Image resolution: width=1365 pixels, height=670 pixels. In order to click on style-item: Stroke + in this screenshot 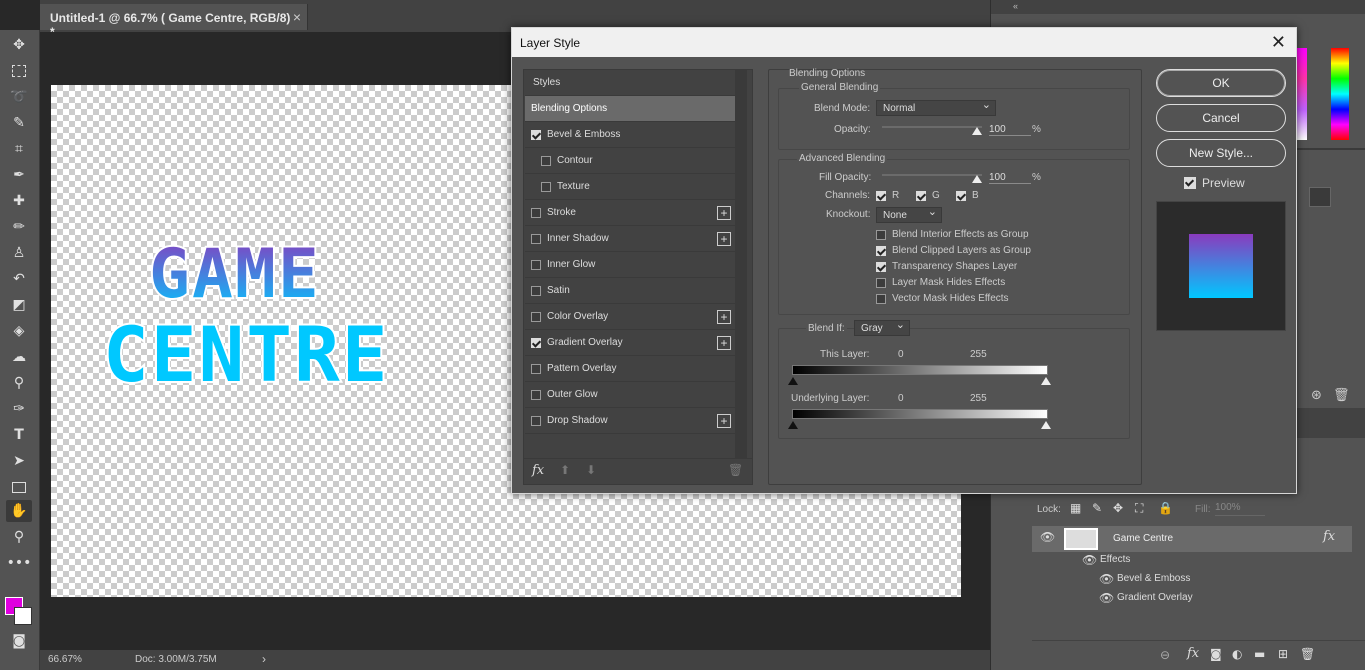, I will do `click(630, 213)`.